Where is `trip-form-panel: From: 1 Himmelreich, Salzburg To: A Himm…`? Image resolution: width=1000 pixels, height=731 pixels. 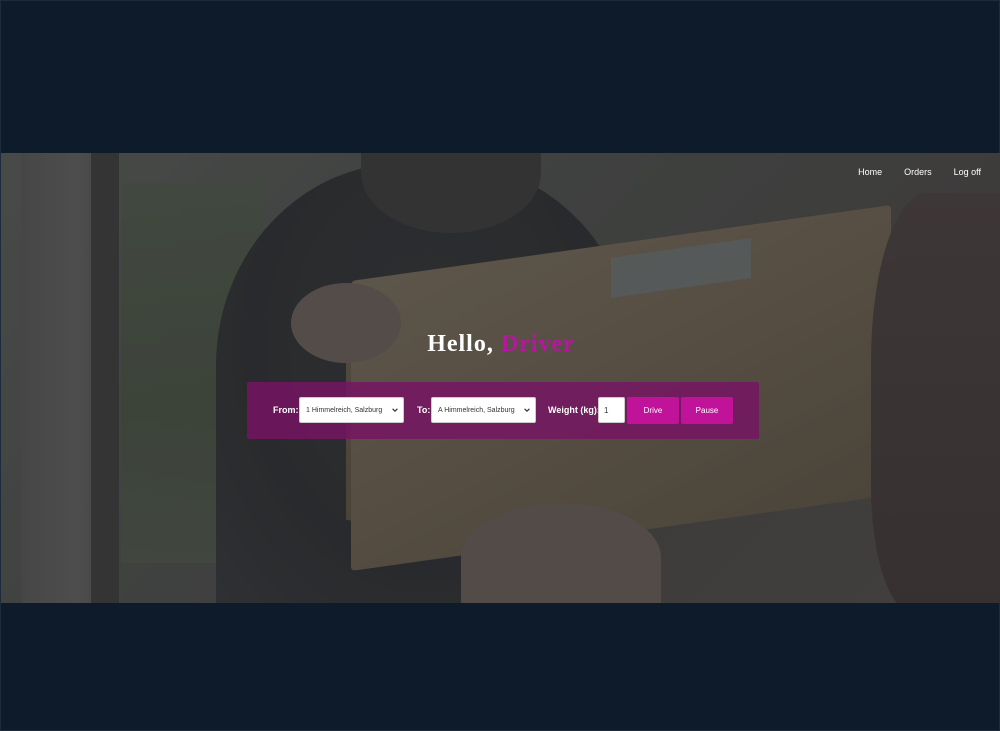 trip-form-panel: From: 1 Himmelreich, Salzburg To: A Himm… is located at coordinates (503, 410).